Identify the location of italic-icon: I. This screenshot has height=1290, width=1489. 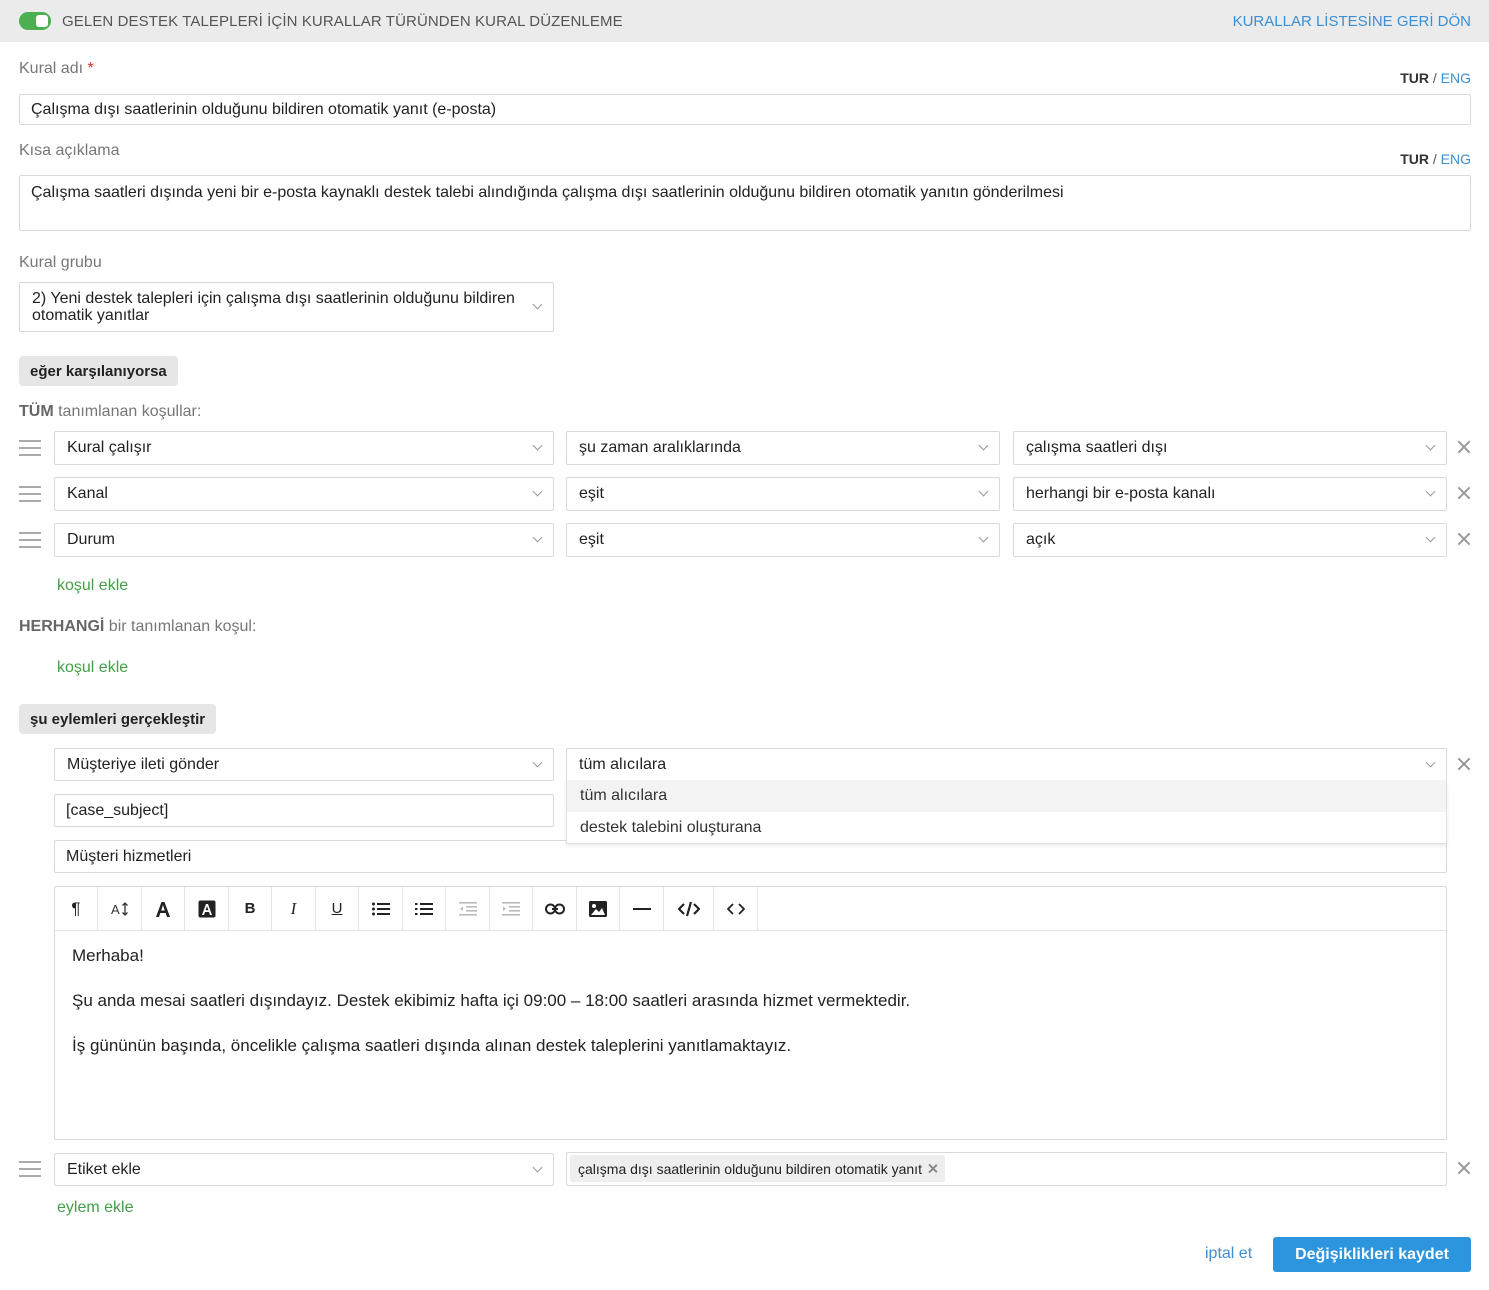
(294, 908).